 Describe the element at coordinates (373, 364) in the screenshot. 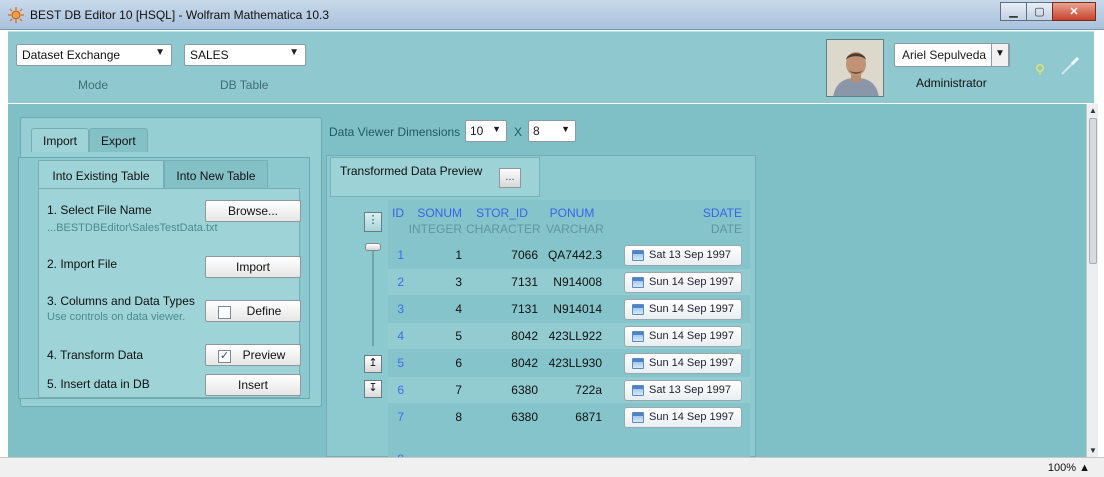

I see `scroll-to-top-icon: ↥` at that location.